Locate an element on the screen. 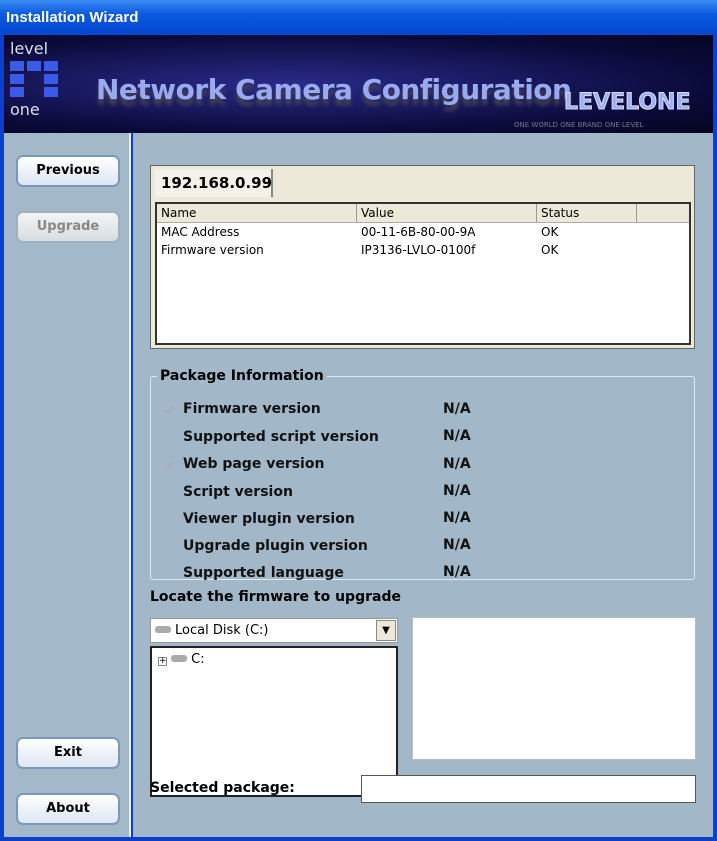 The height and width of the screenshot is (841, 717). item-label: Upgrade plugin version is located at coordinates (275, 546).